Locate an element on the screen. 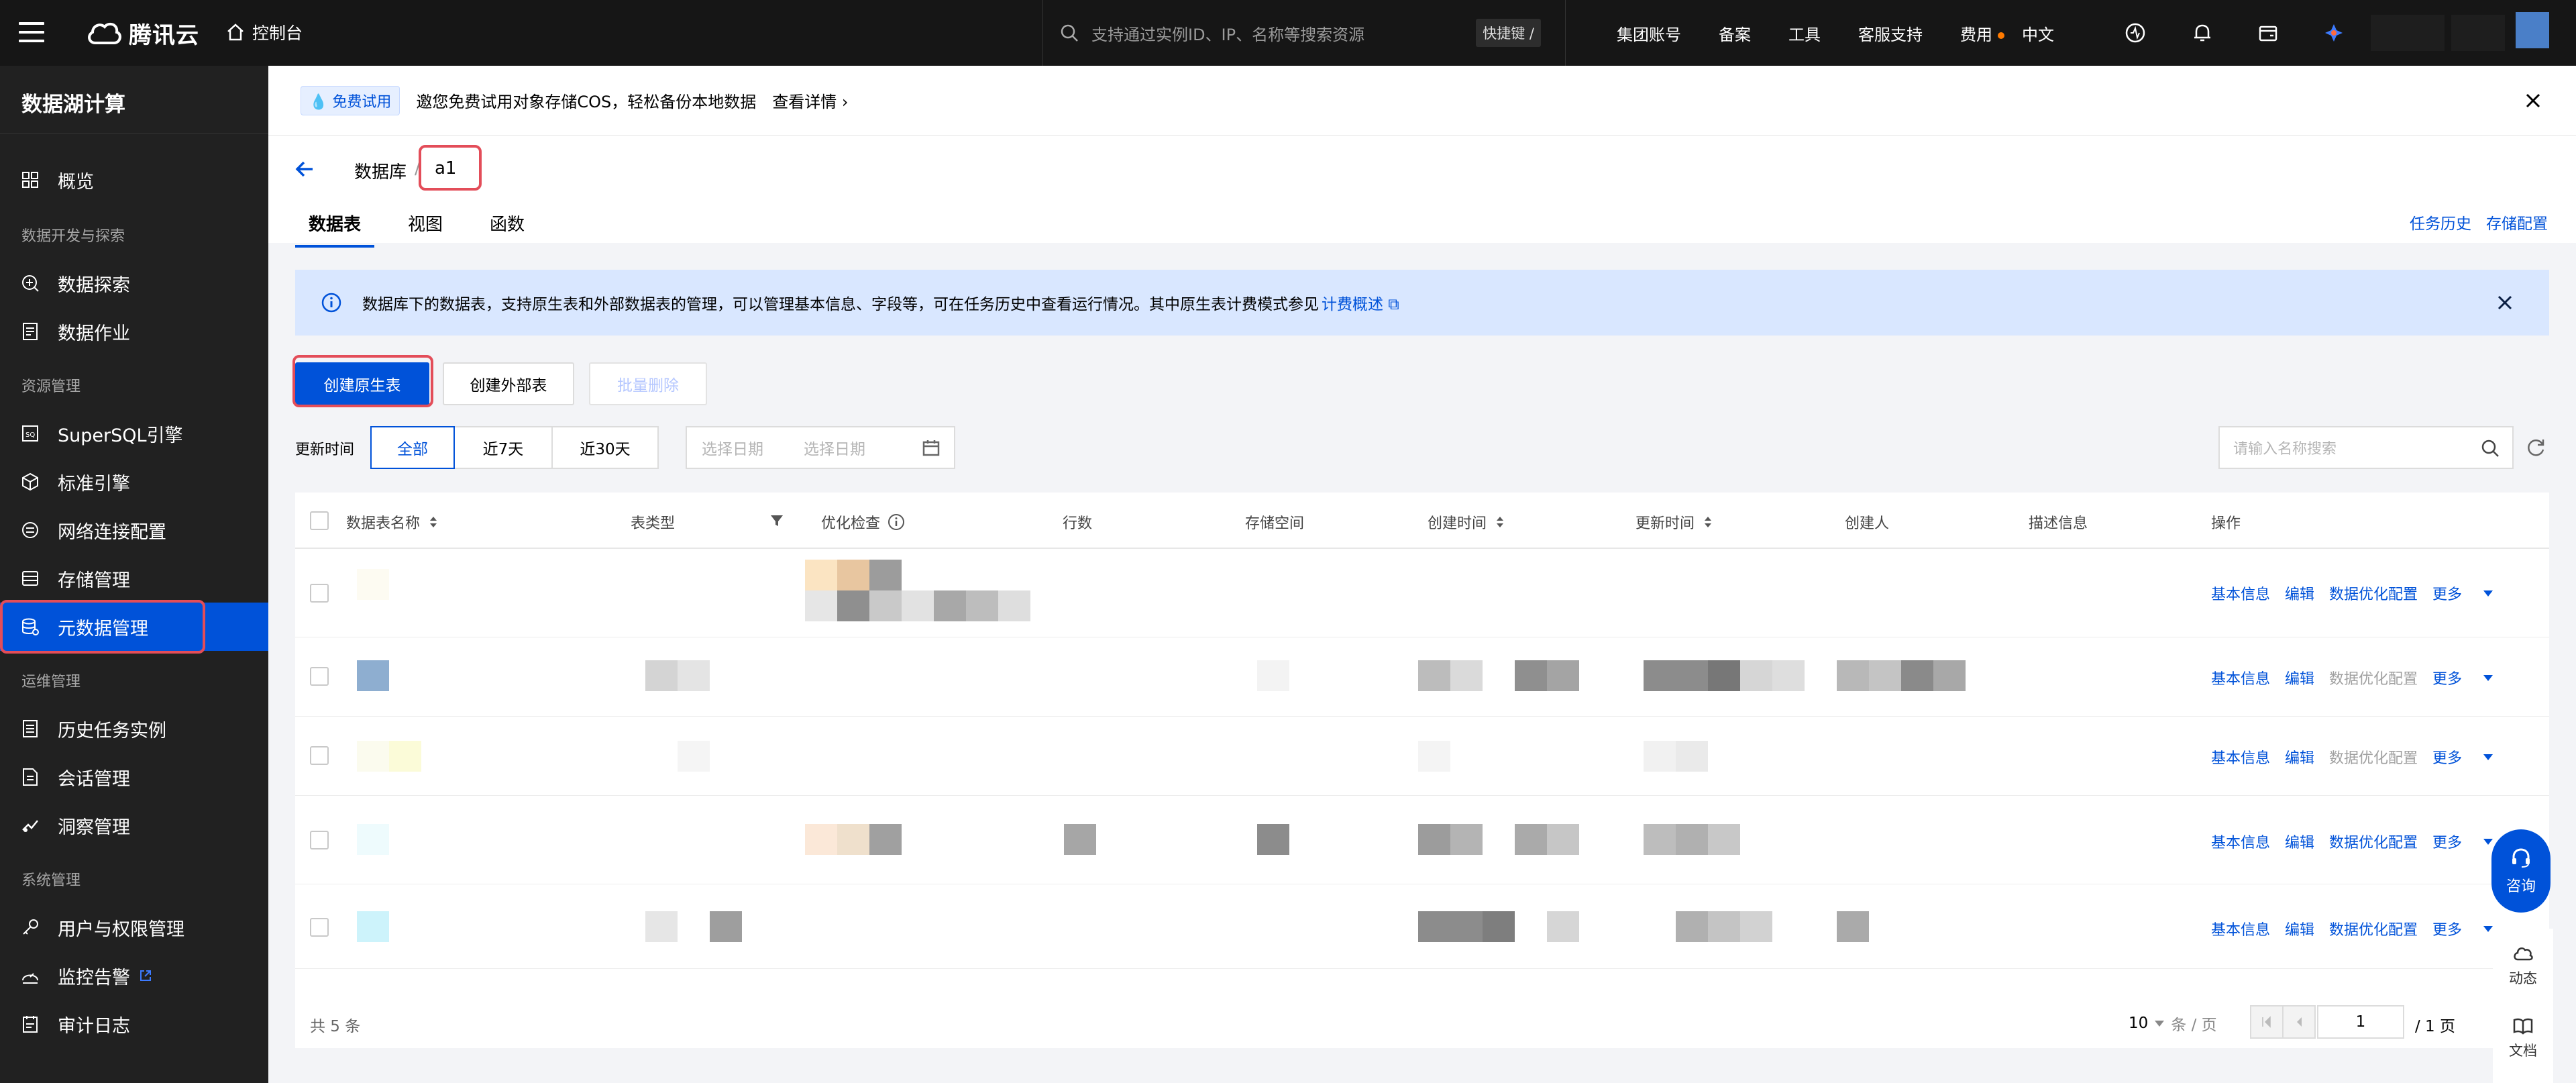 The width and height of the screenshot is (2576, 1083). assistant-icon is located at coordinates (2333, 32).